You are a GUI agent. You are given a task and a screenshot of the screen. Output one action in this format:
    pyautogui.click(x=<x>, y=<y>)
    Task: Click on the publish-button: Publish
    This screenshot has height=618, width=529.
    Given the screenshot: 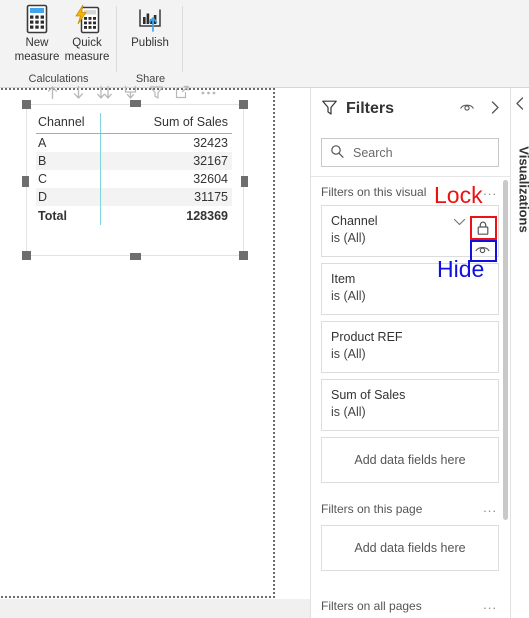 What is the action you would take?
    pyautogui.click(x=150, y=26)
    